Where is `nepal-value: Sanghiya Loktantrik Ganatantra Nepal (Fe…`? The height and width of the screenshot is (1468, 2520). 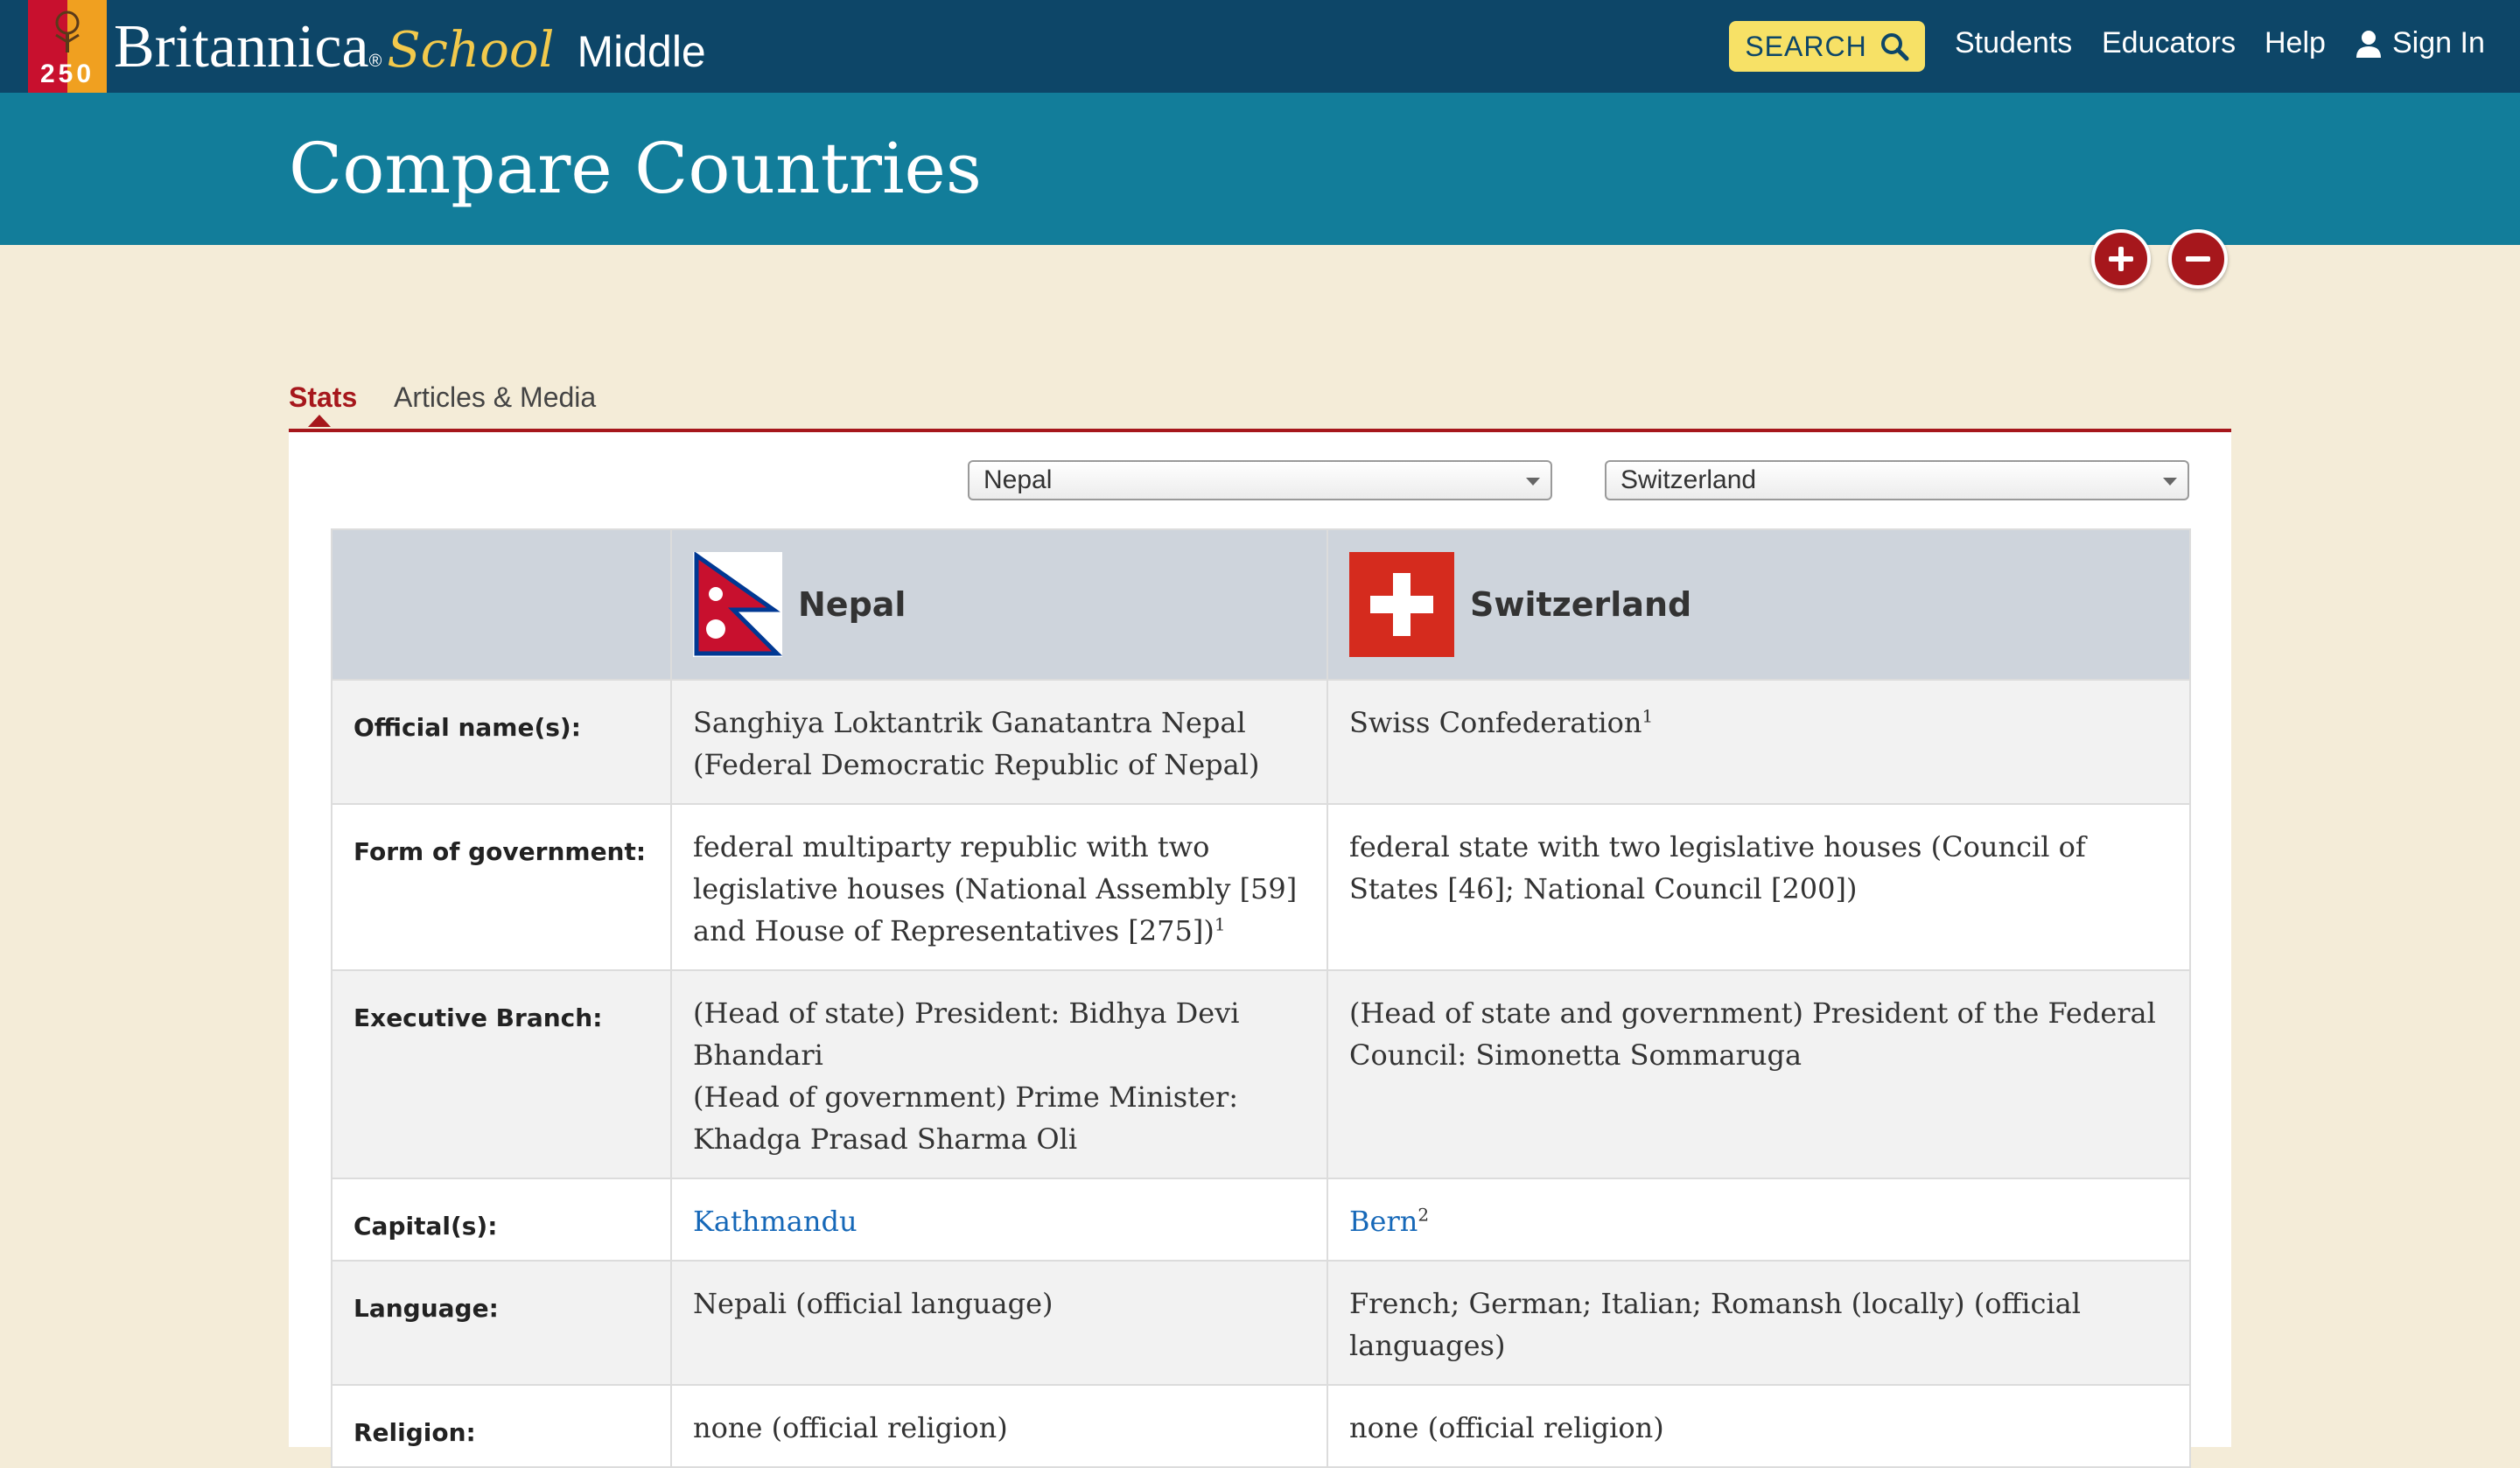
nepal-value: Sanghiya Loktantrik Ganatantra Nepal (Fe… is located at coordinates (999, 742).